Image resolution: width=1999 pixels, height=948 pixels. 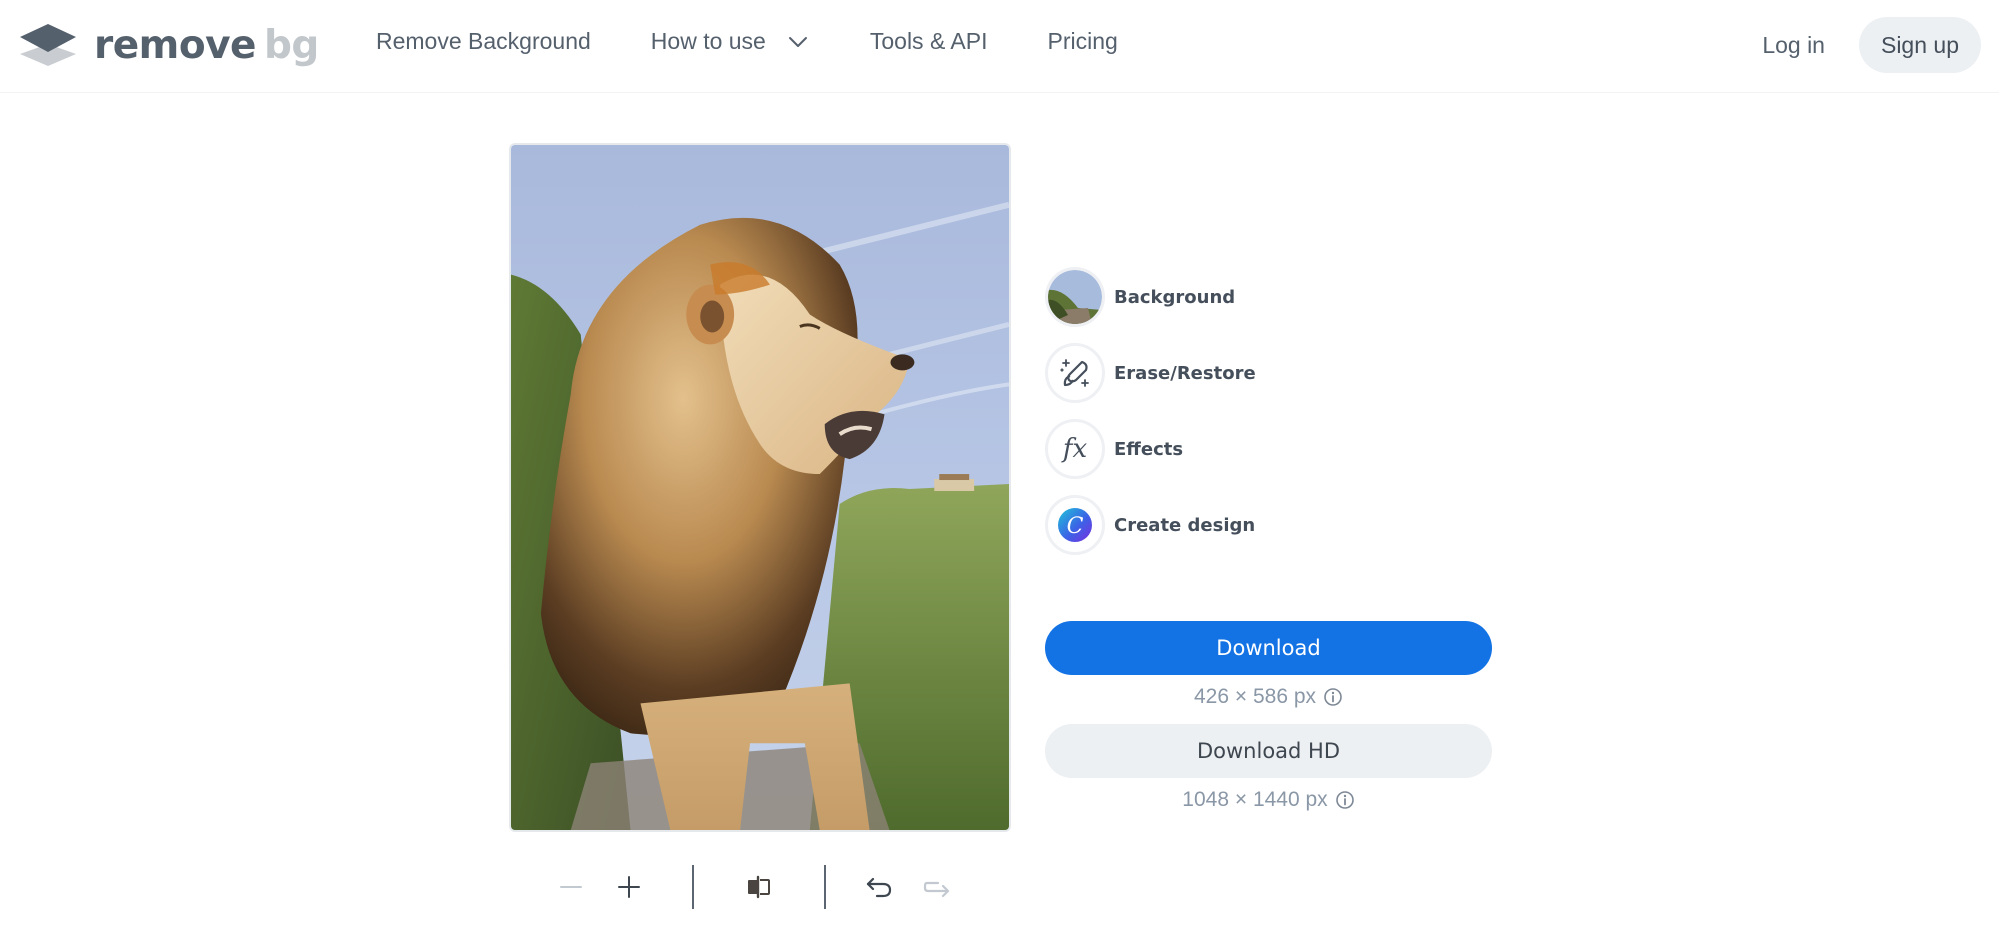 I want to click on canvas-toolbar, so click(x=751, y=887).